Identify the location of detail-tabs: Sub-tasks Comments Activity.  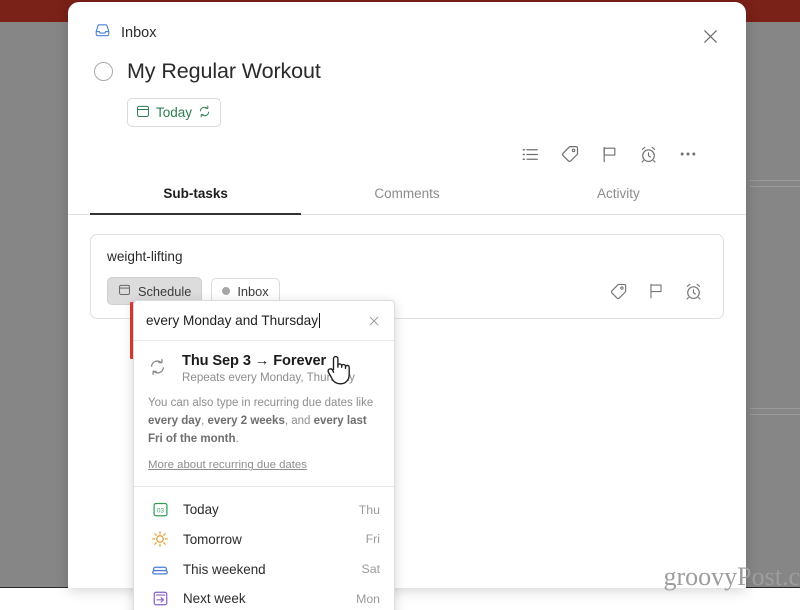
(407, 195).